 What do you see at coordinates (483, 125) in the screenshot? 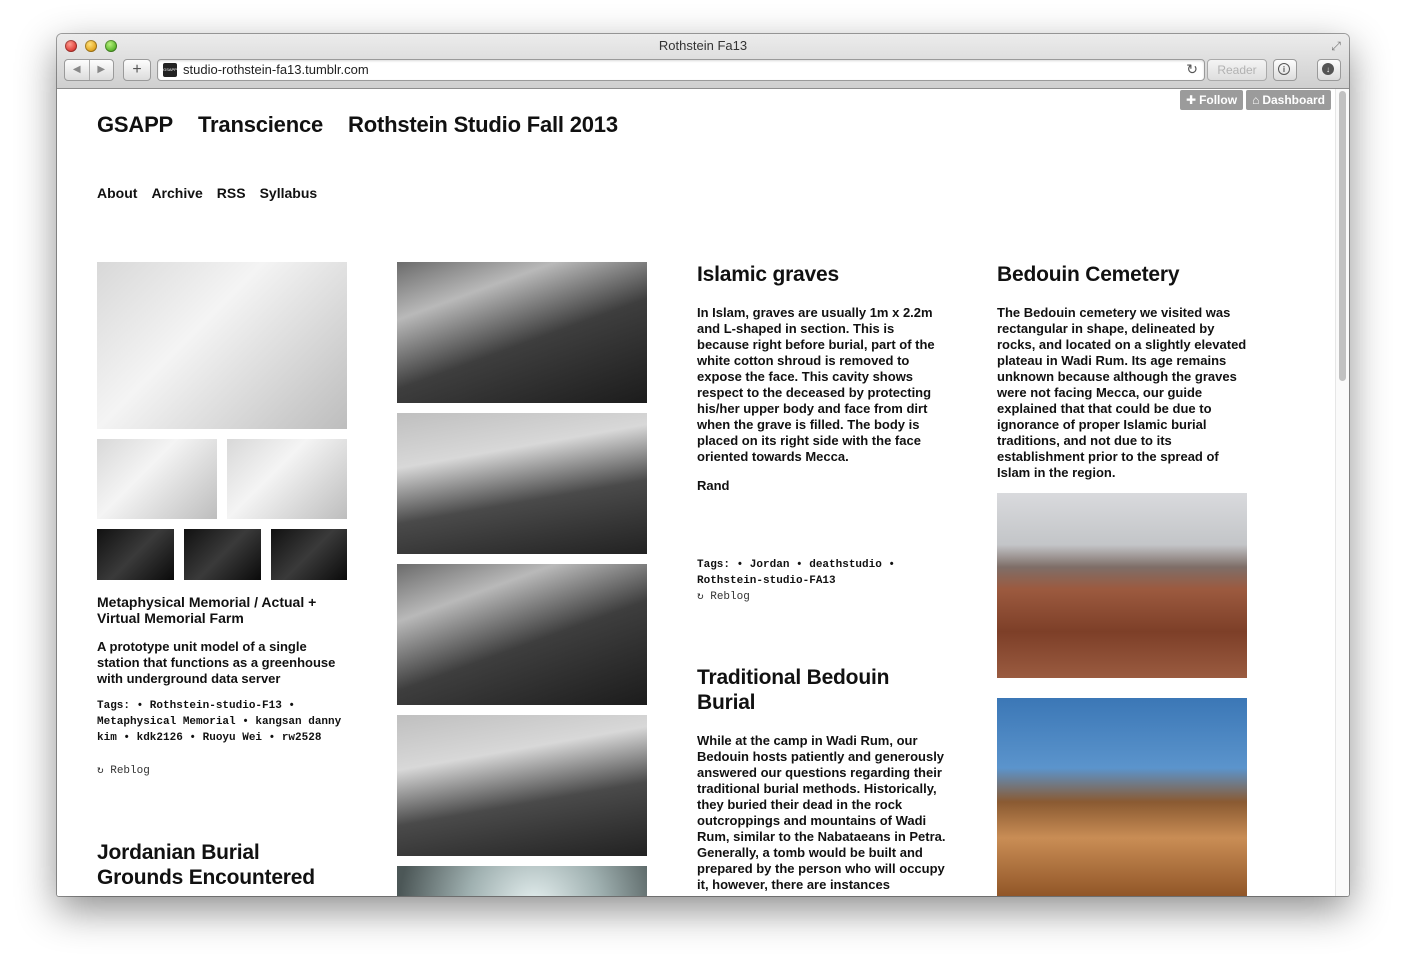
I see `studio-title: Rothstein Studio Fall 2013` at bounding box center [483, 125].